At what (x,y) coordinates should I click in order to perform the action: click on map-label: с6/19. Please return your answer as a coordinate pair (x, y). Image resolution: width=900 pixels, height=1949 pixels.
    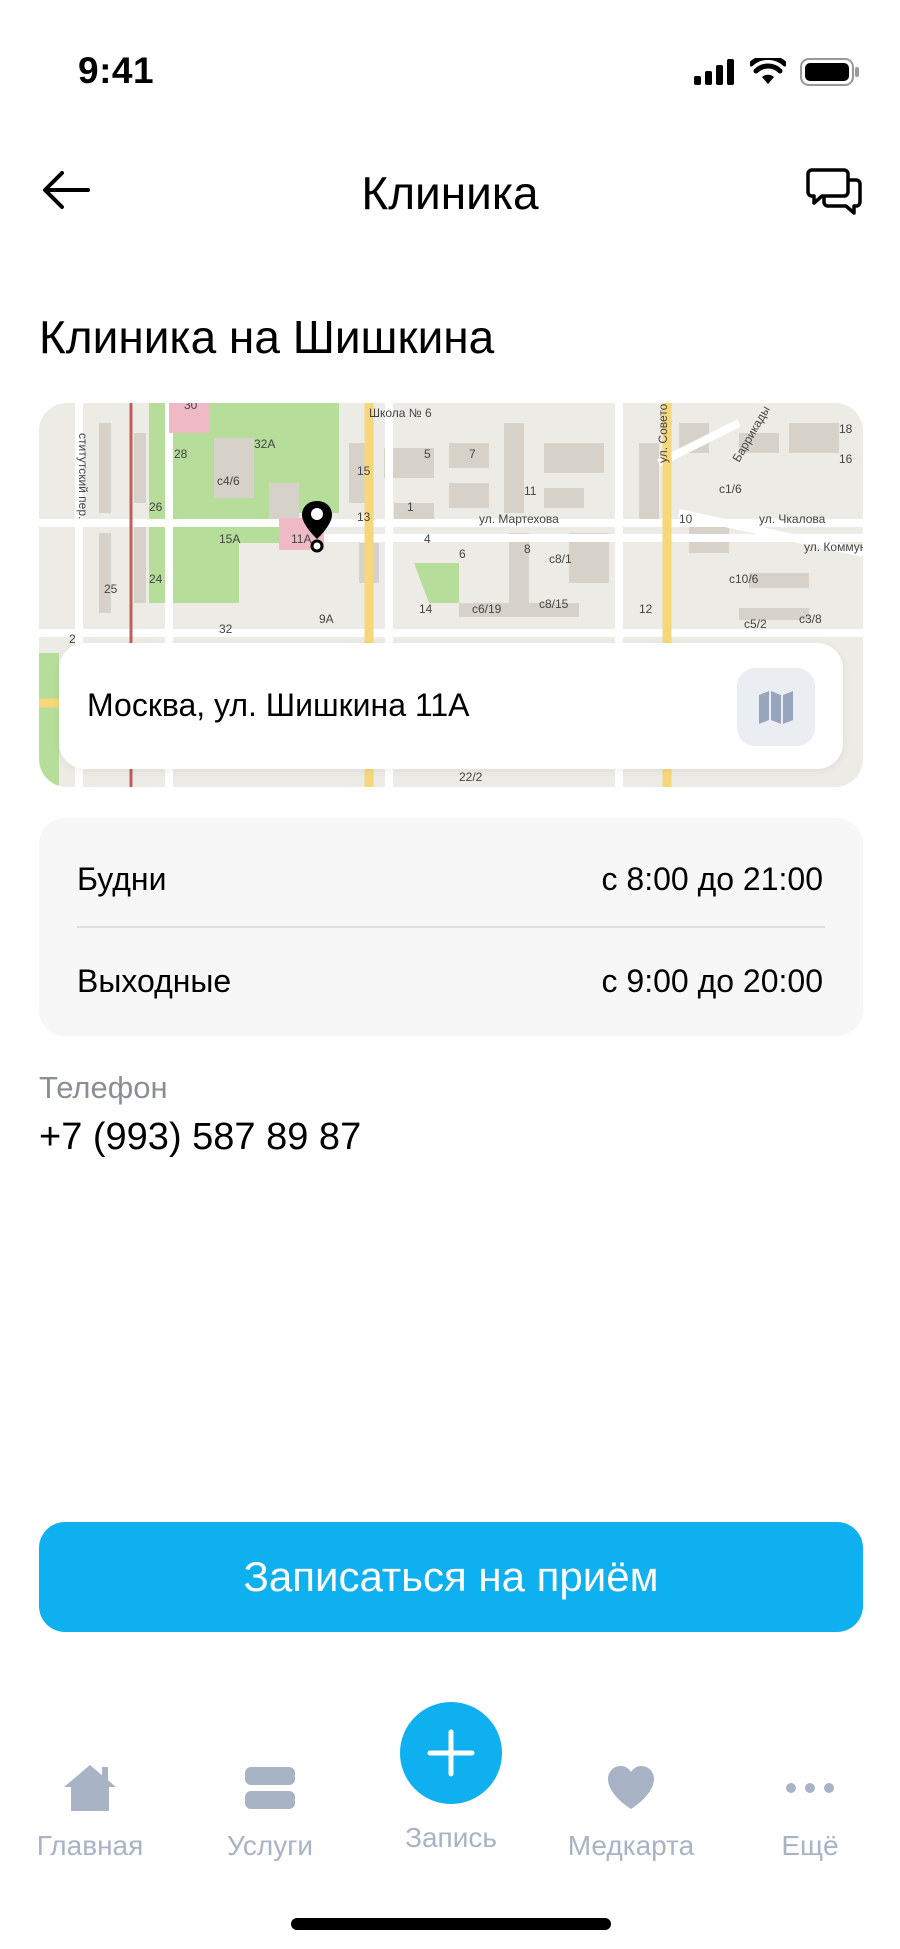
    Looking at the image, I should click on (487, 609).